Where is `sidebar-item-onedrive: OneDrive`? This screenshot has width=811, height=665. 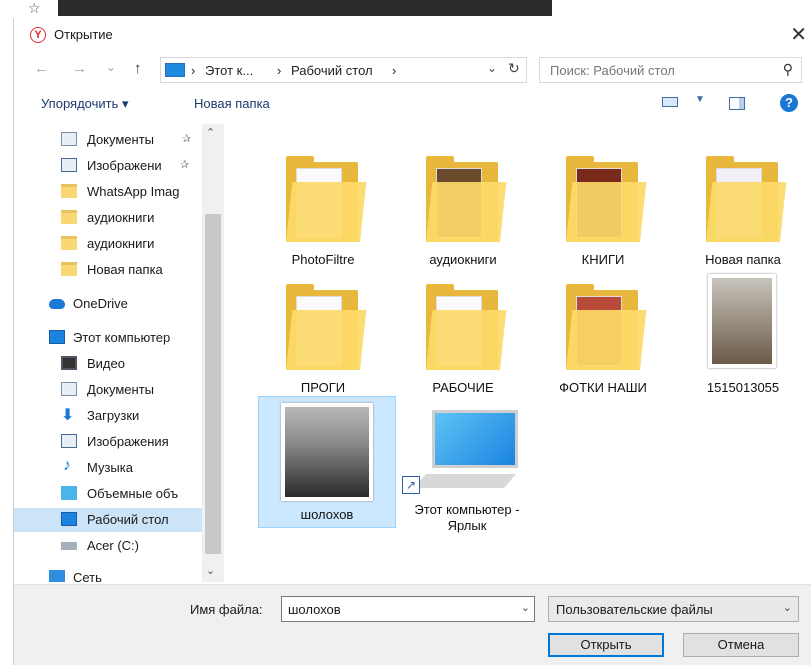 sidebar-item-onedrive: OneDrive is located at coordinates (108, 304).